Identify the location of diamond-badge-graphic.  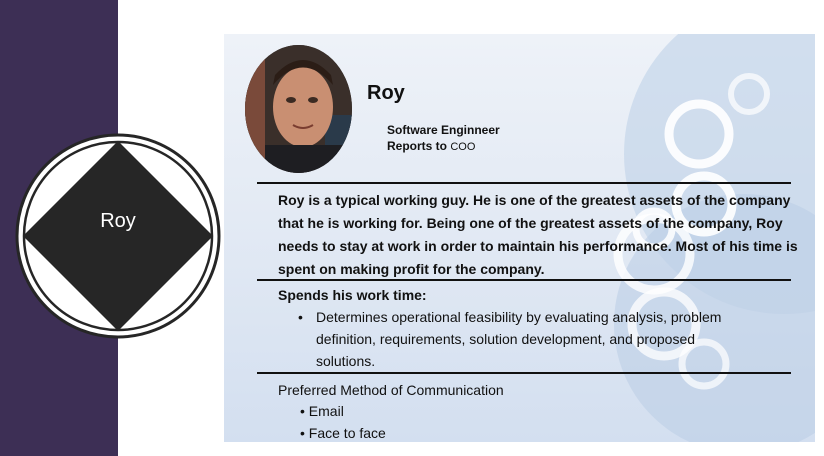
(118, 236).